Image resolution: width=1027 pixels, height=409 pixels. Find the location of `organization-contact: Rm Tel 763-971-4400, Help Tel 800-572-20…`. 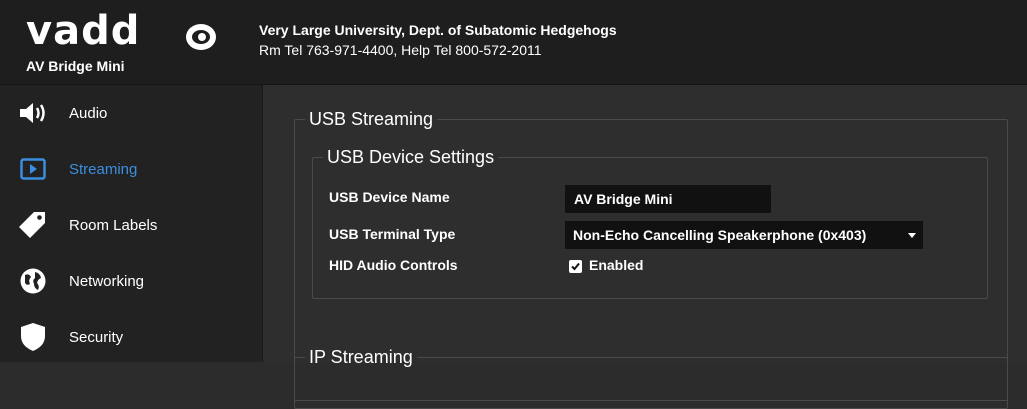

organization-contact: Rm Tel 763-971-4400, Help Tel 800-572-20… is located at coordinates (400, 50).